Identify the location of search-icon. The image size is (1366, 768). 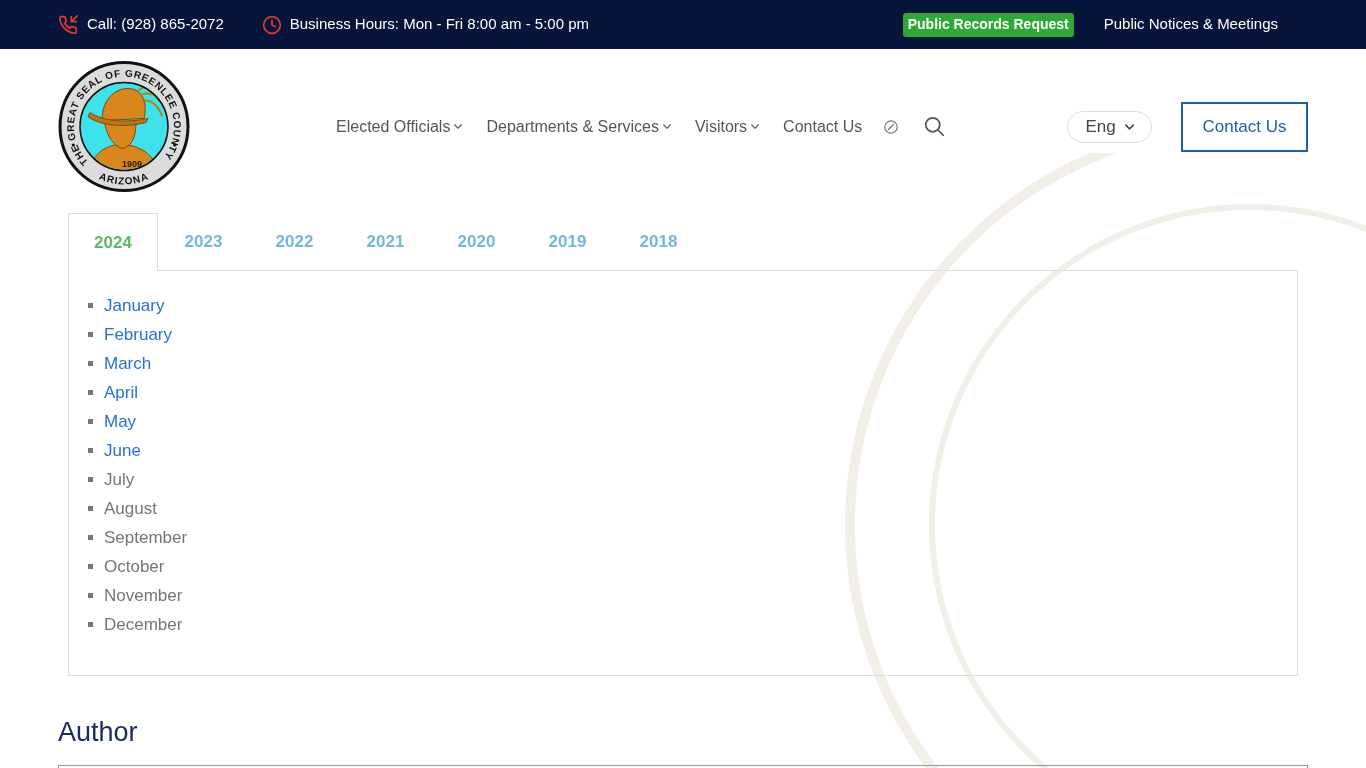
(935, 126).